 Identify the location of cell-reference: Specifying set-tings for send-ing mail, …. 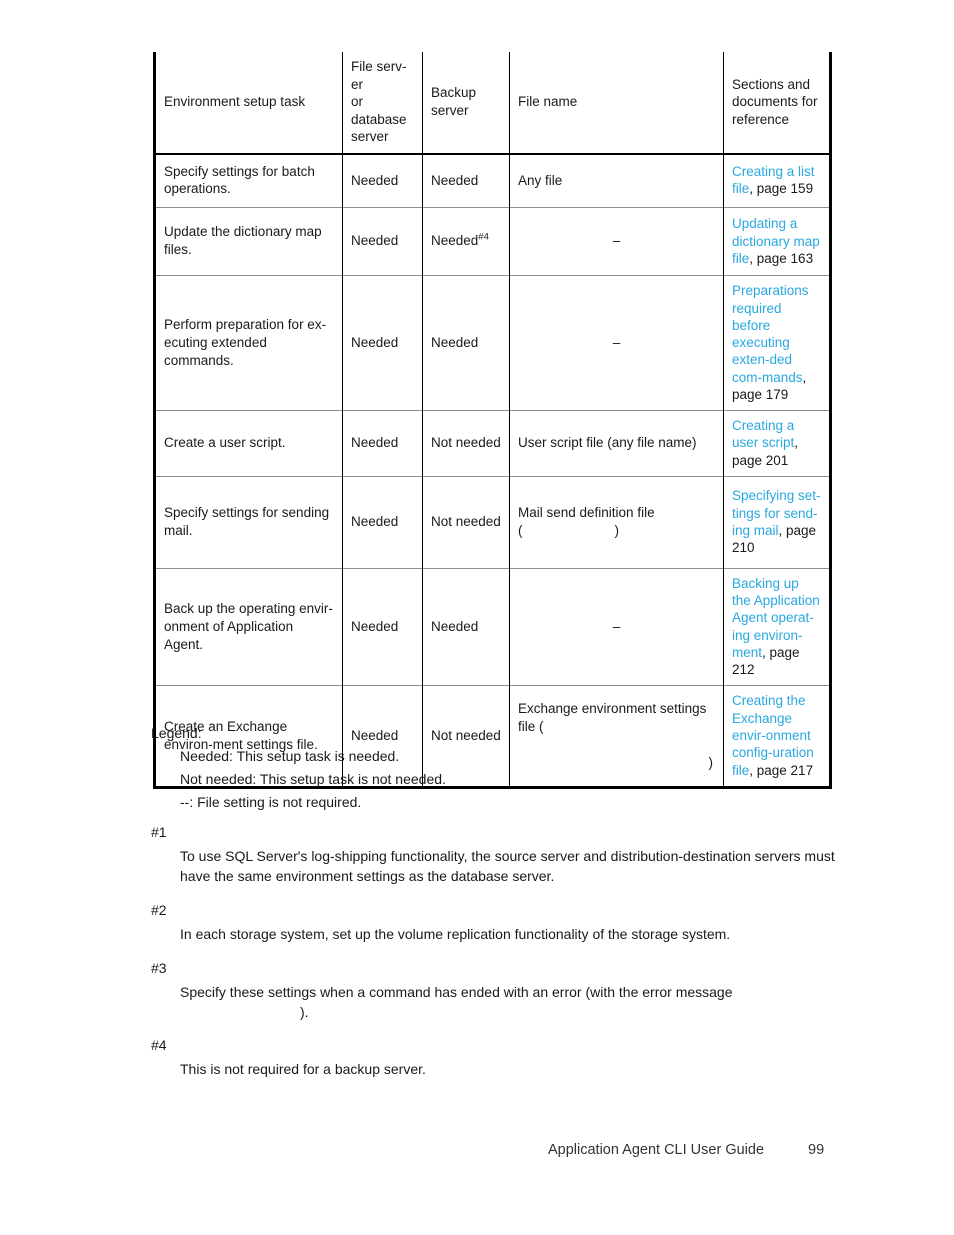
(777, 522).